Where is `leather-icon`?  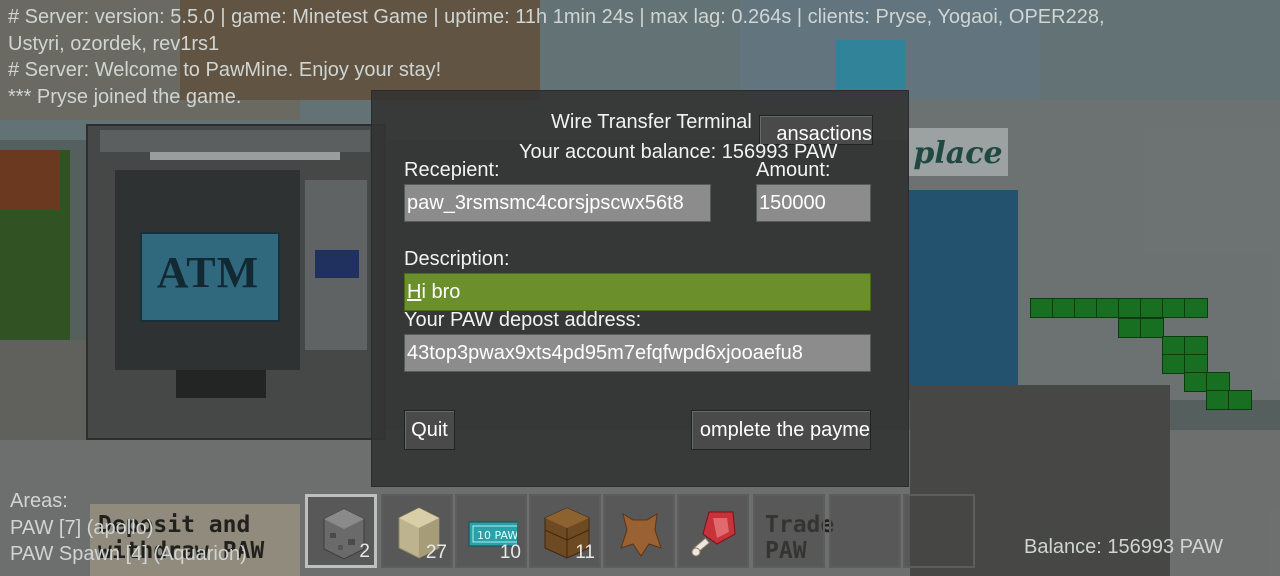 leather-icon is located at coordinates (641, 534).